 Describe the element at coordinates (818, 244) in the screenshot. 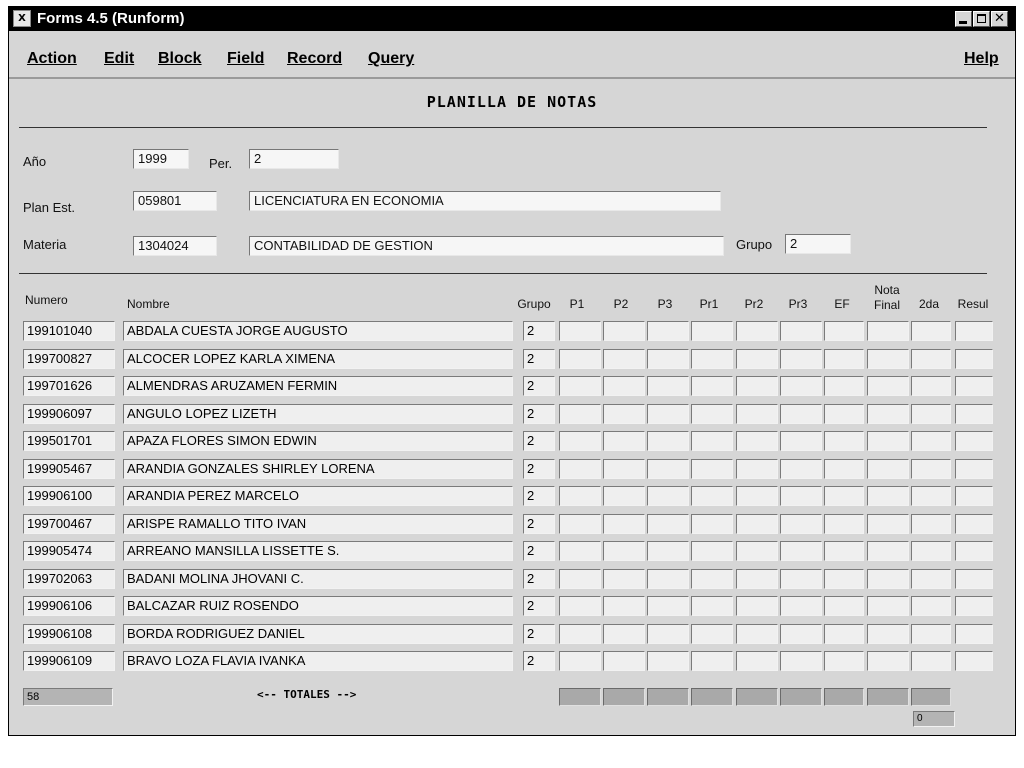

I see `grupo-field: 2` at that location.